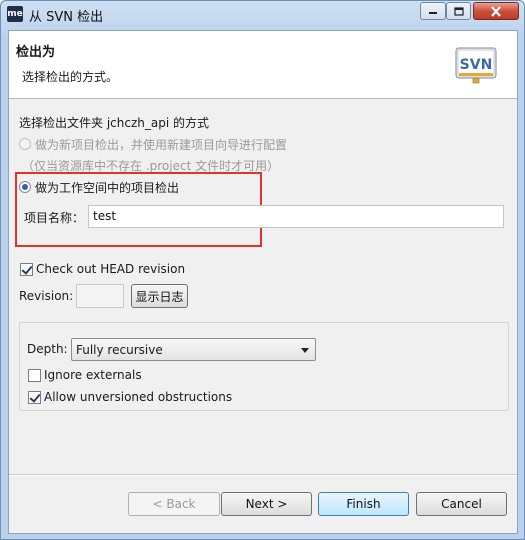 Image resolution: width=525 pixels, height=540 pixels. What do you see at coordinates (36, 52) in the screenshot?
I see `page-title: 检出为` at bounding box center [36, 52].